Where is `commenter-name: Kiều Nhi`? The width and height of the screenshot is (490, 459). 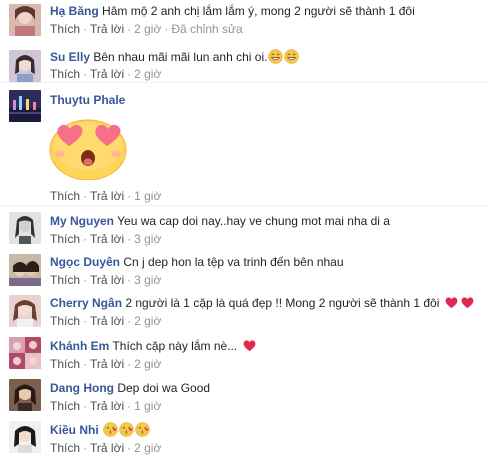
commenter-name: Kiều Nhi is located at coordinates (74, 430).